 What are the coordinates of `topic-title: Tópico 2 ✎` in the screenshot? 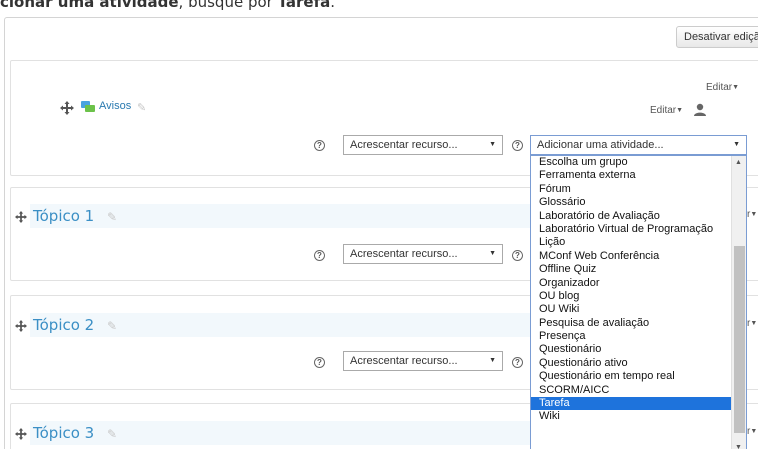 It's located at (280, 325).